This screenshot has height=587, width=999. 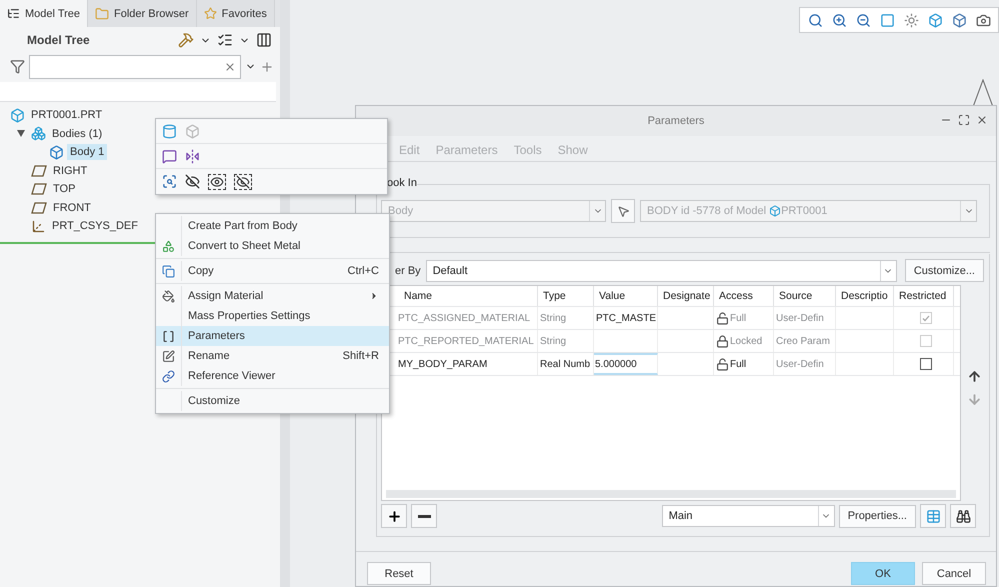 I want to click on tree-item: FRONT, so click(x=72, y=208).